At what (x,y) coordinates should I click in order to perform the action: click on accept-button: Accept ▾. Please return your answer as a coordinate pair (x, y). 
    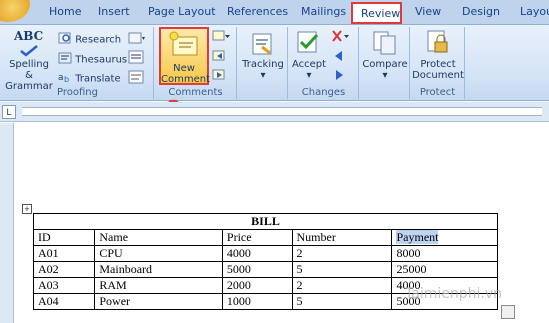
    Looking at the image, I should click on (309, 55).